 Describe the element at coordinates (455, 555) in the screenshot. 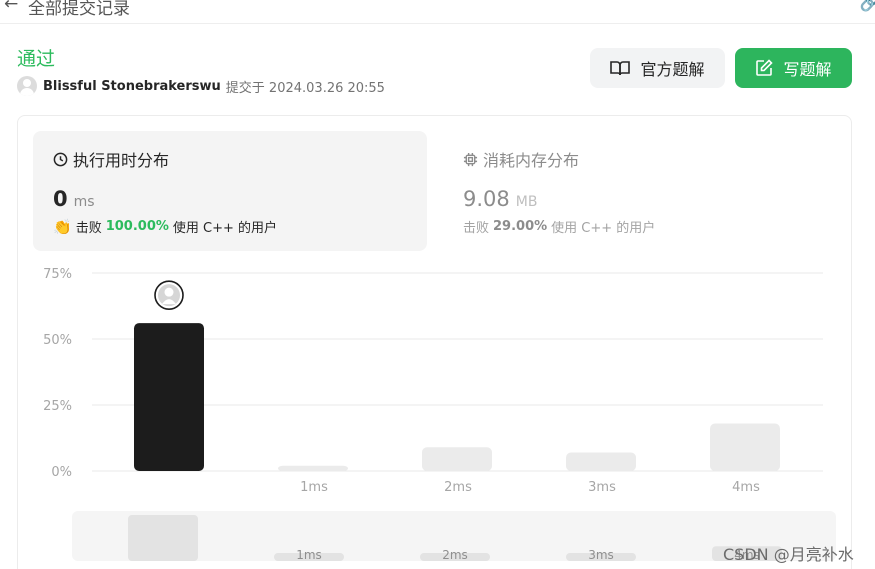

I see `overview-tick-label: 2ms` at that location.